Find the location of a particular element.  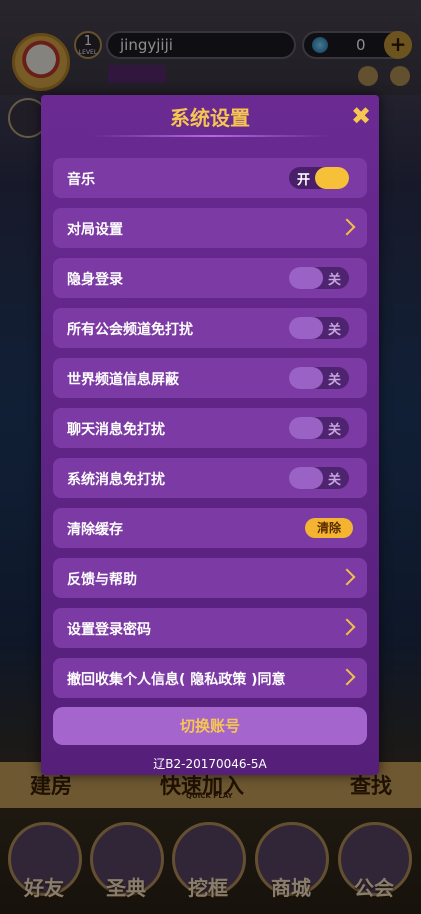

setting-label: 撤回收集个人信息( 隐私政策 )同意 is located at coordinates (176, 680).